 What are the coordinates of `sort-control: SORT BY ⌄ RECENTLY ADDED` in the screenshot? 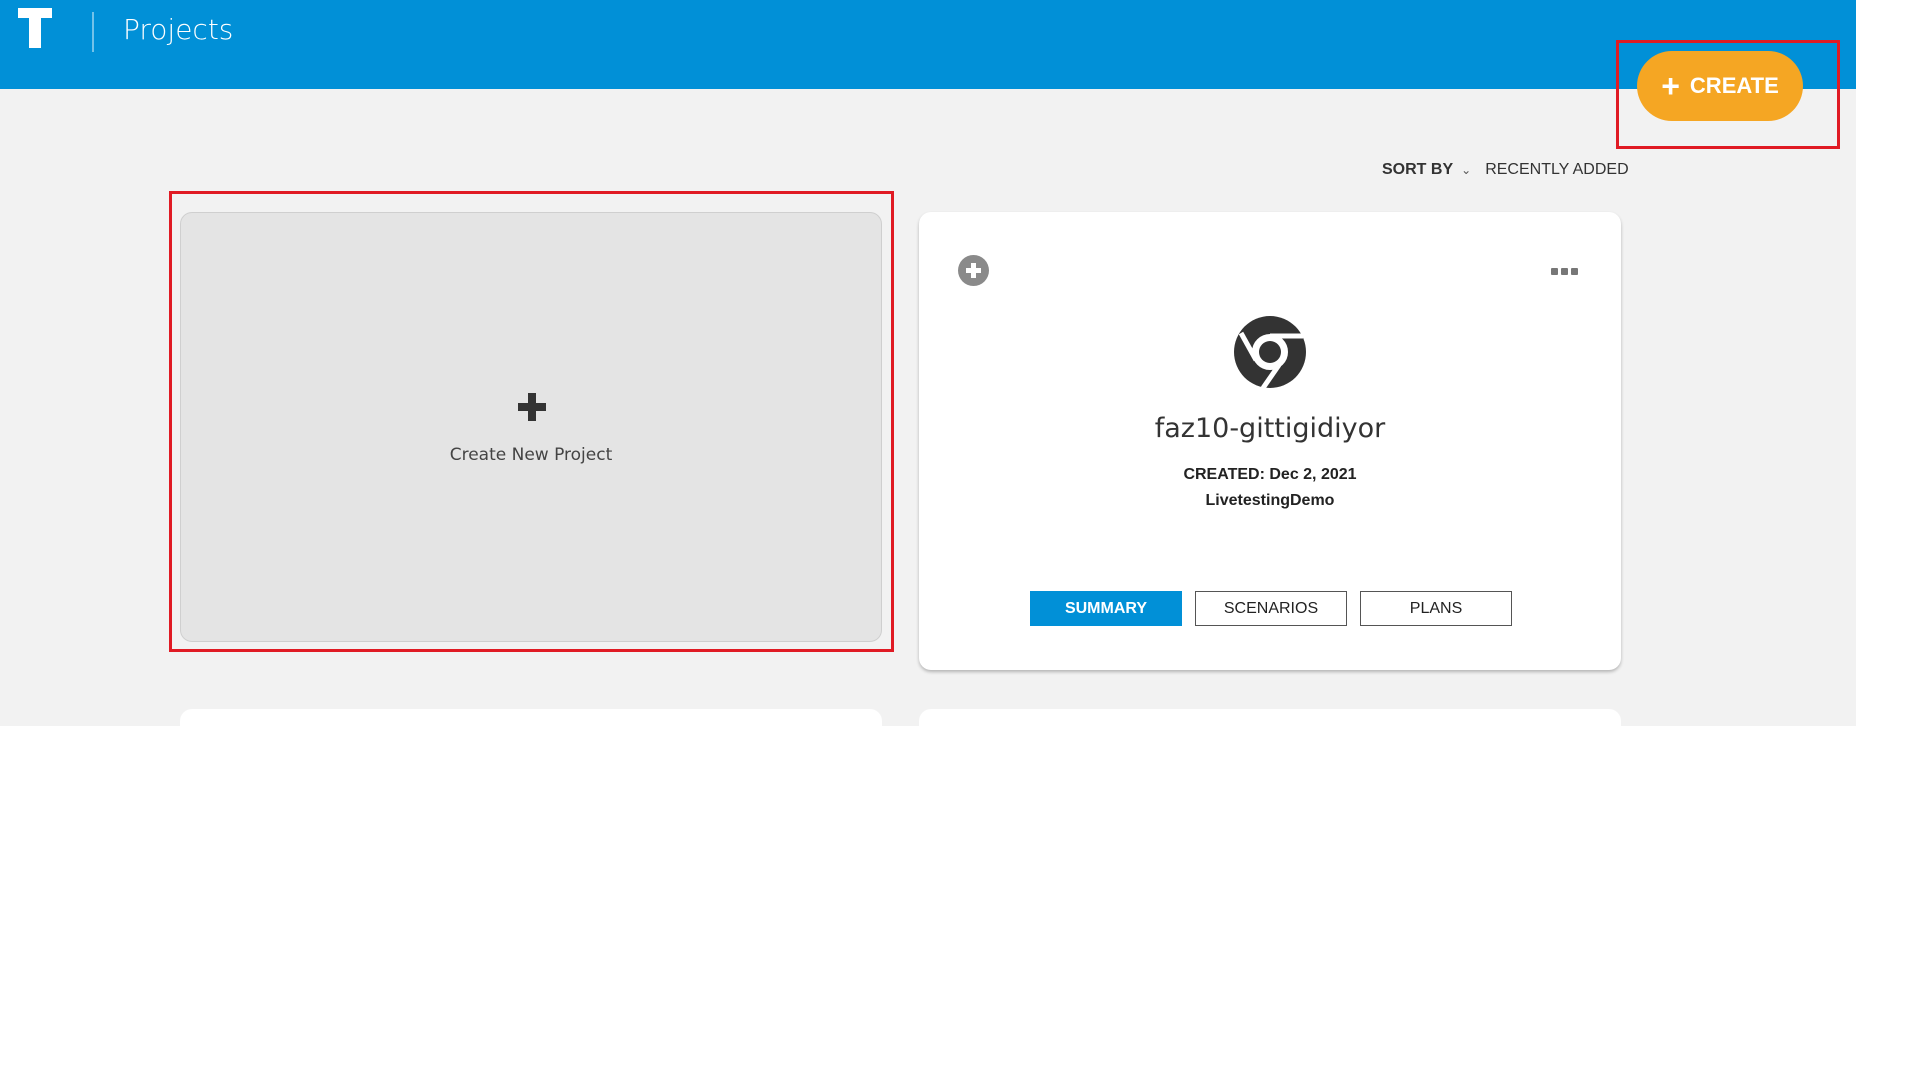 It's located at (1505, 170).